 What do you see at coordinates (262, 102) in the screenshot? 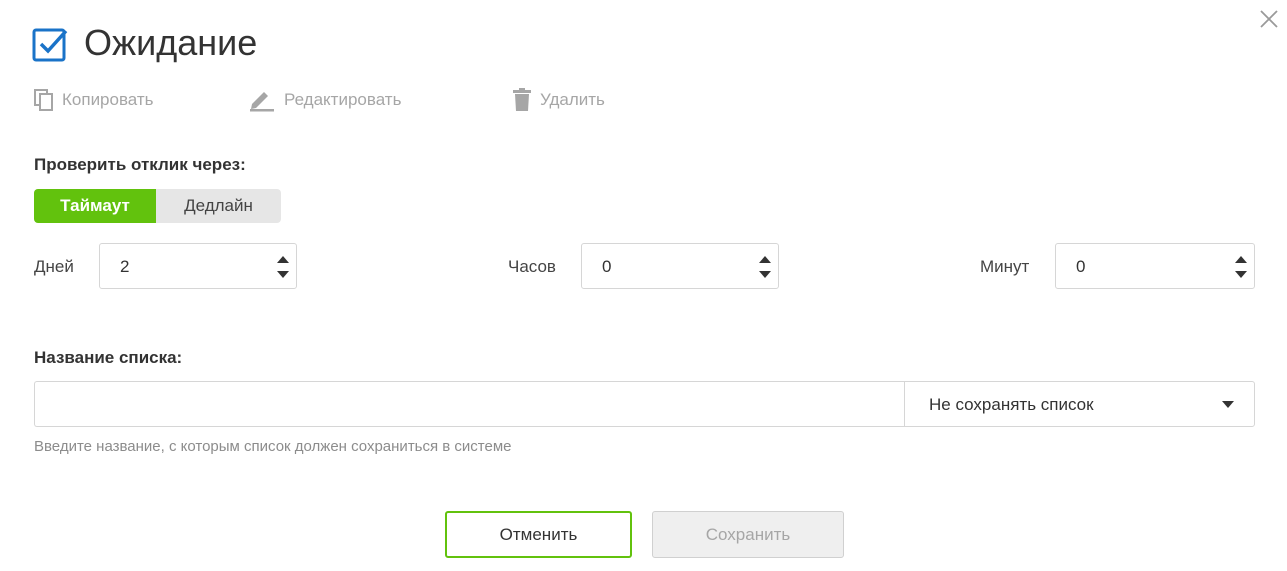
I see `pencil-icon` at bounding box center [262, 102].